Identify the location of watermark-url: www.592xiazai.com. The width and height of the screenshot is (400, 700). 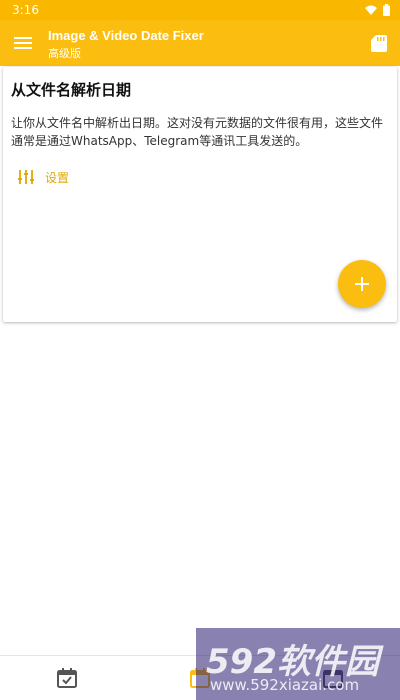
(285, 685).